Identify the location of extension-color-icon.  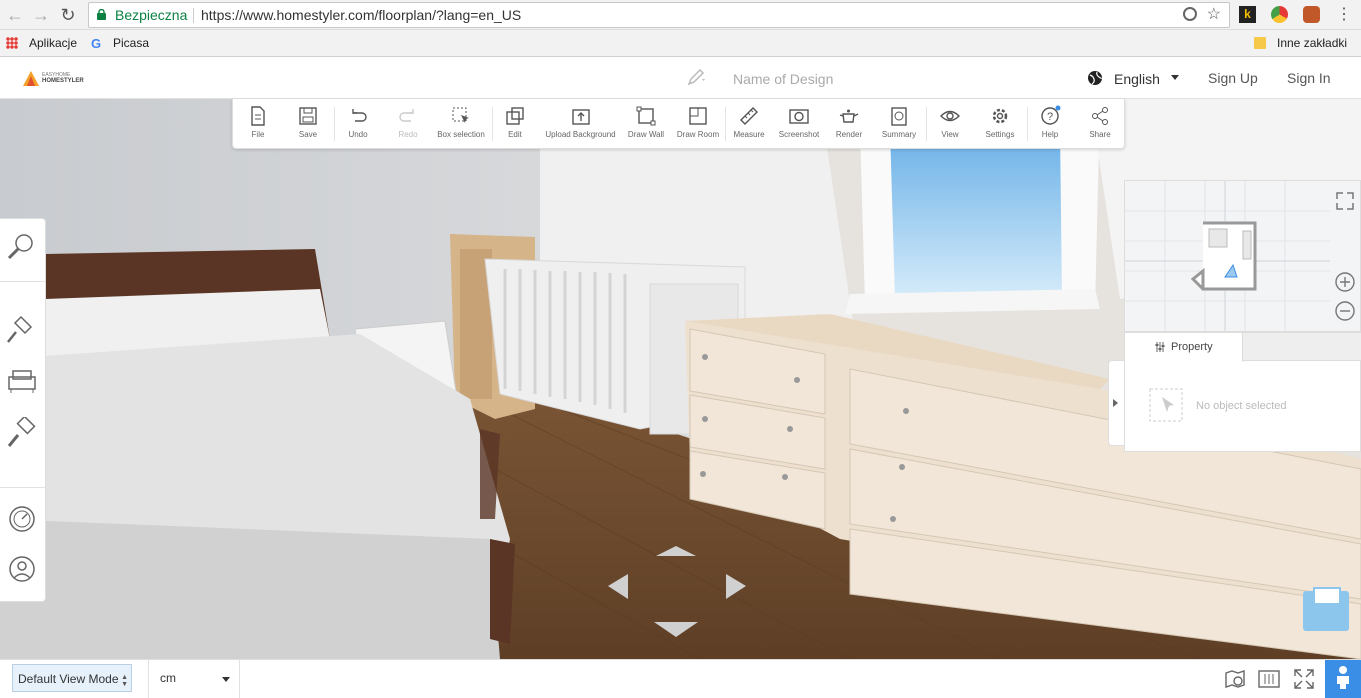
(1279, 14).